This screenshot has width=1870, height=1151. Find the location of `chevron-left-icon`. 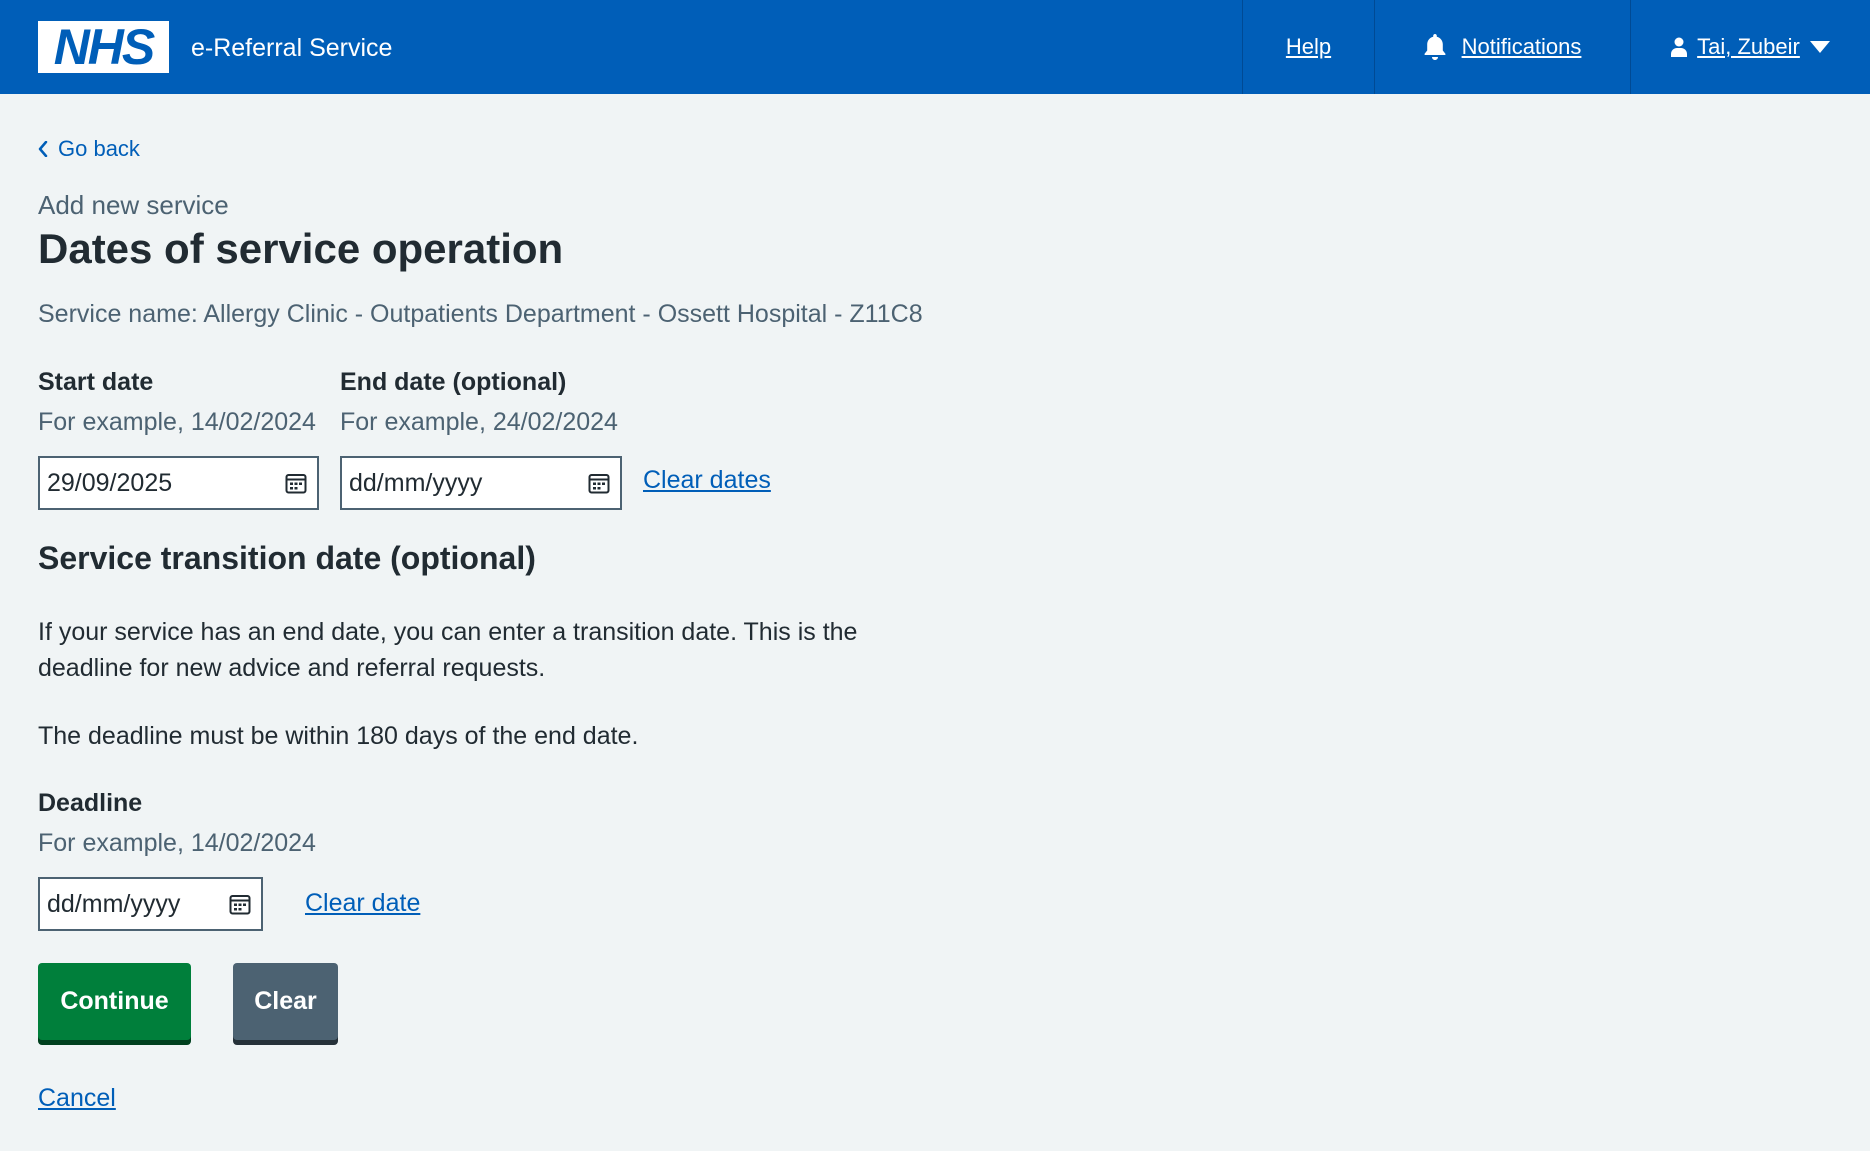

chevron-left-icon is located at coordinates (43, 149).